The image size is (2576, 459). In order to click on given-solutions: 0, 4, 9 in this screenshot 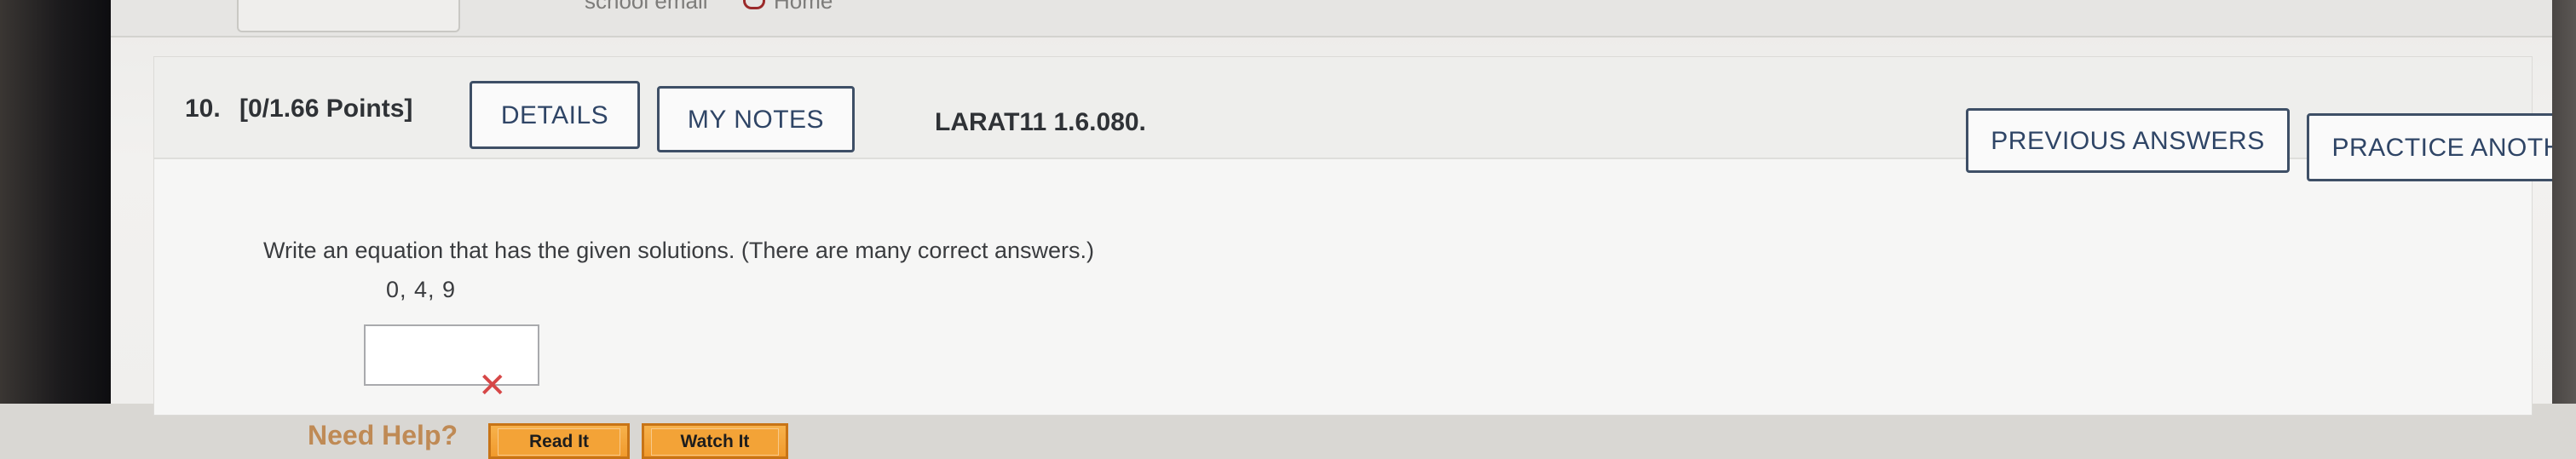, I will do `click(421, 289)`.